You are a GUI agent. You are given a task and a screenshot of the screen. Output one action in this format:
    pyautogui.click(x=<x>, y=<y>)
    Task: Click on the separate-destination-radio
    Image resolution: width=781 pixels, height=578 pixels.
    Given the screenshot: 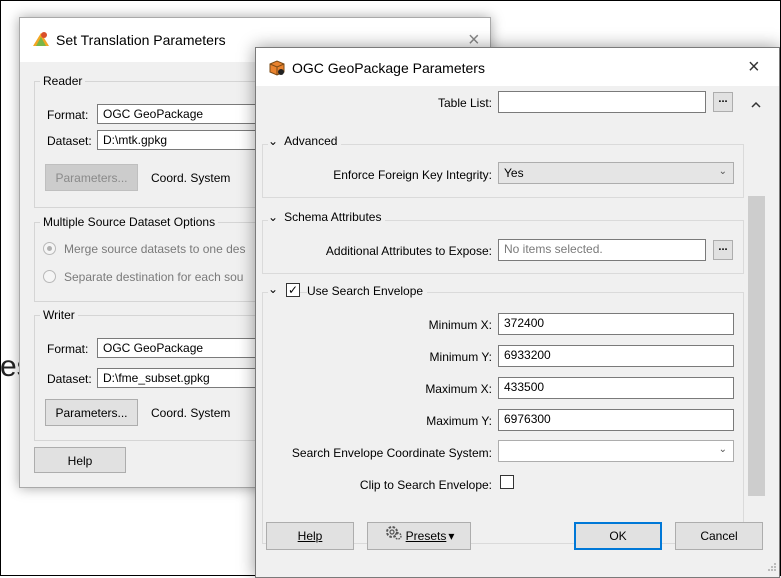 What is the action you would take?
    pyautogui.click(x=49, y=276)
    